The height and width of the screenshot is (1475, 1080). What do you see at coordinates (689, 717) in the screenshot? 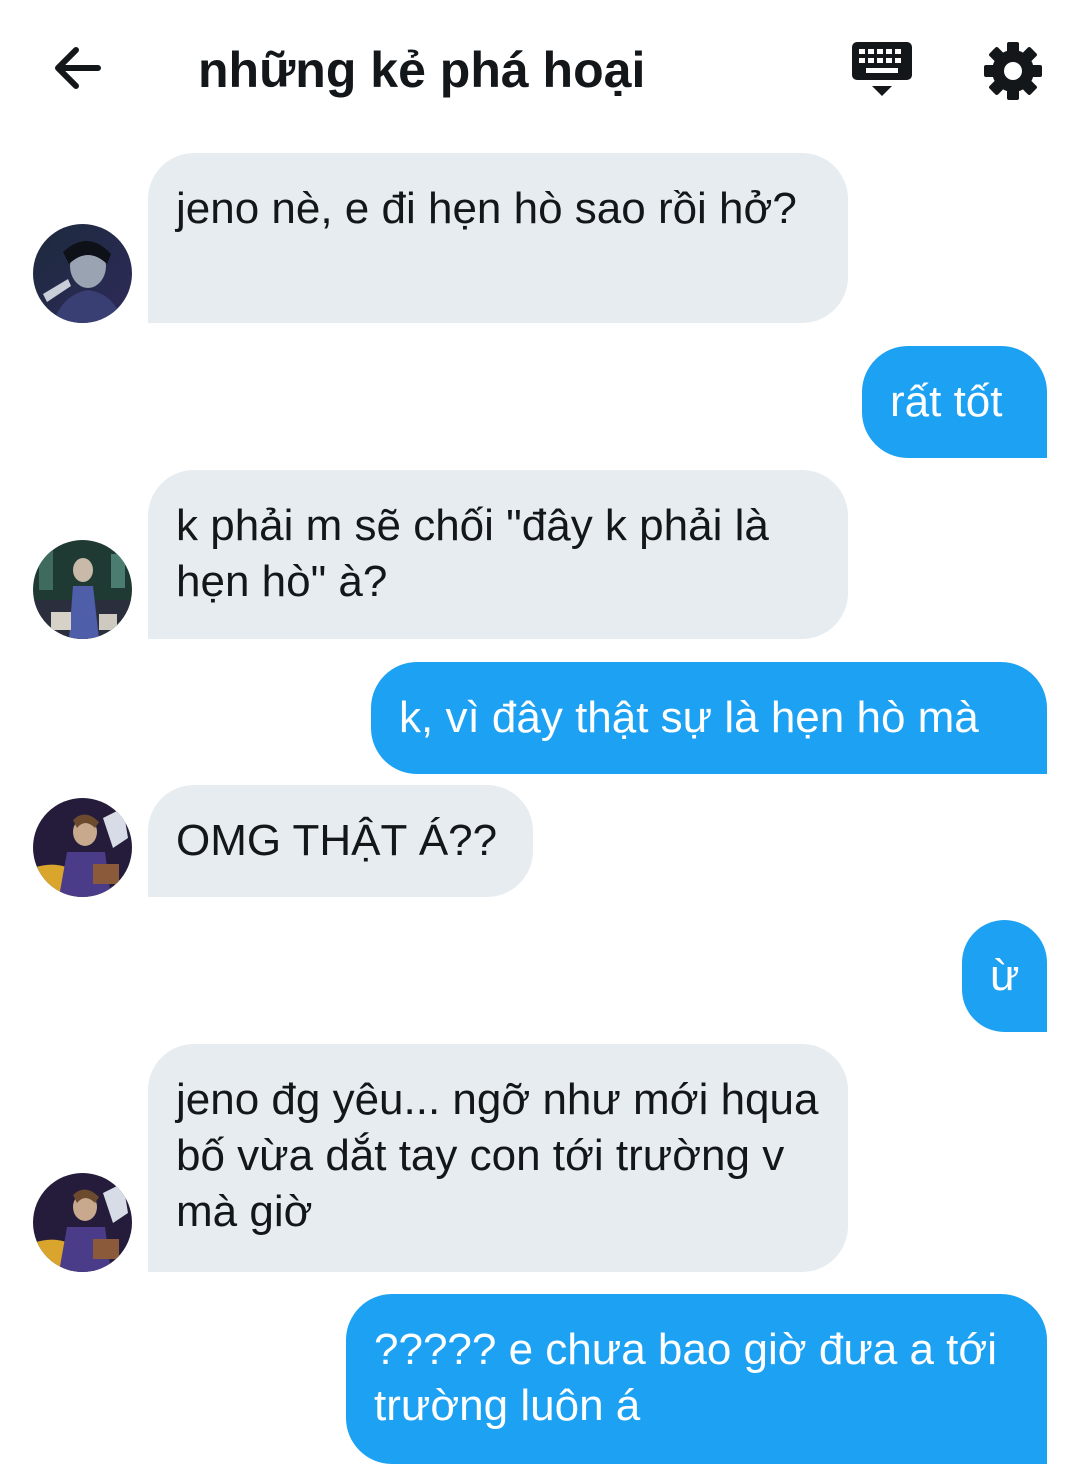
I see `message-text: k, vì đây thật sự là hẹn hò mà` at bounding box center [689, 717].